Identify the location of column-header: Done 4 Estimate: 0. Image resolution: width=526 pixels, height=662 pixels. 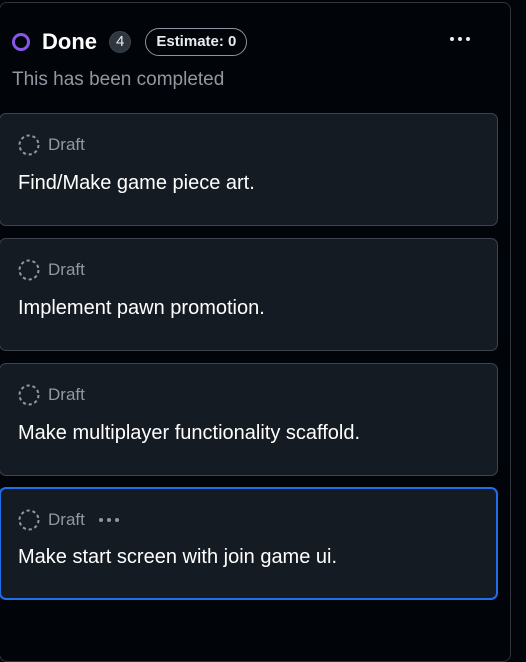
(130, 42).